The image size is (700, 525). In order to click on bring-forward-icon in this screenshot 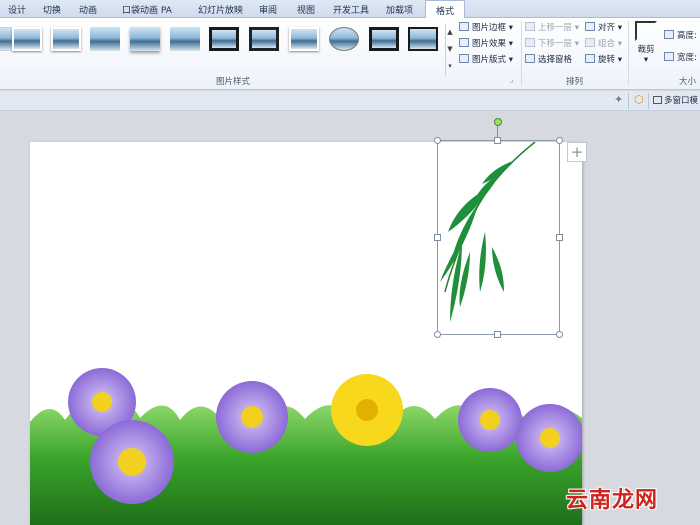, I will do `click(530, 26)`.